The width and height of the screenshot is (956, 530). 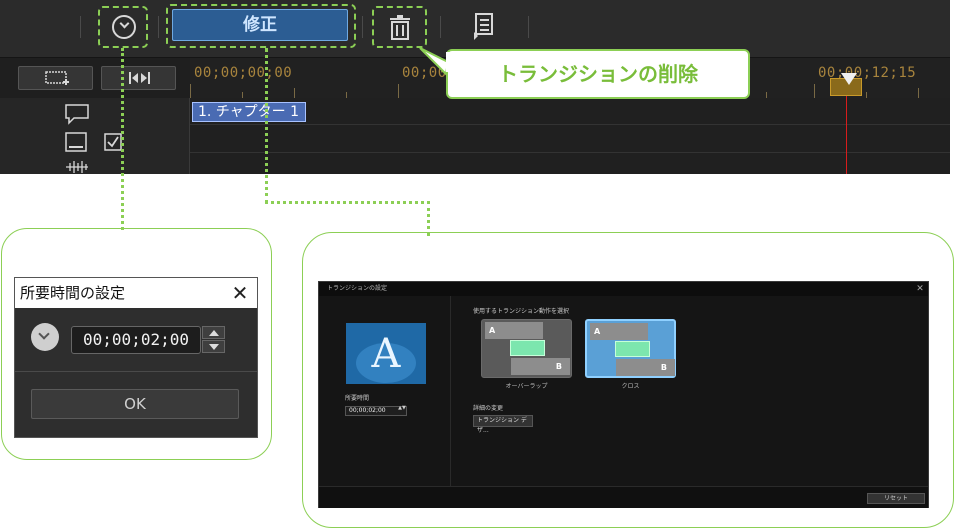 What do you see at coordinates (95, 136) in the screenshot?
I see `track-headers` at bounding box center [95, 136].